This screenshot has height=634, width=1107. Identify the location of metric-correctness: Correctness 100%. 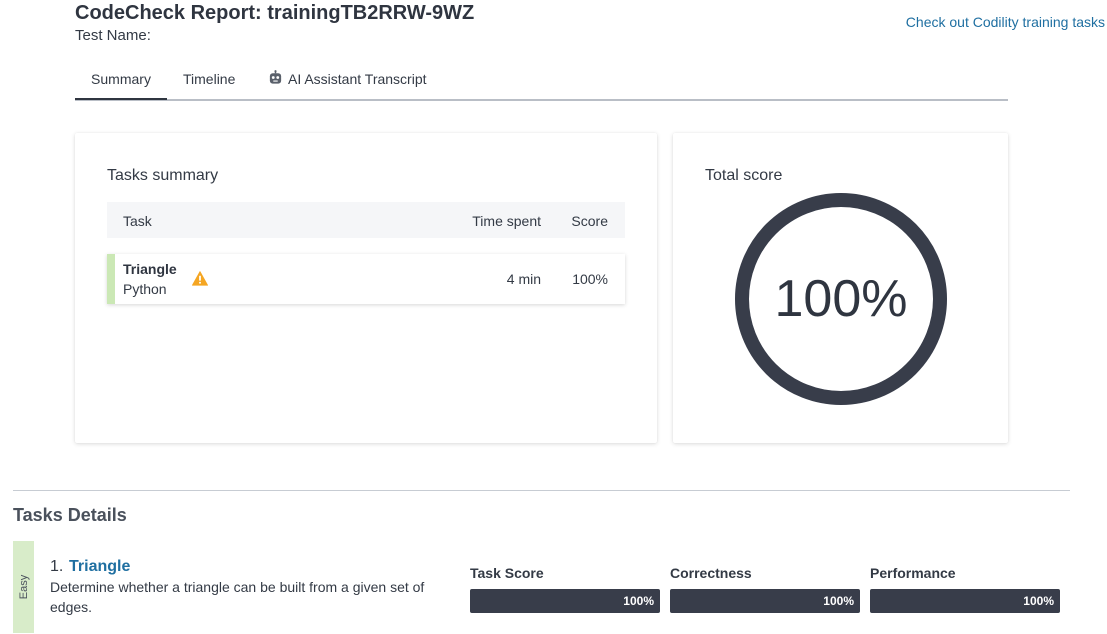
(765, 589).